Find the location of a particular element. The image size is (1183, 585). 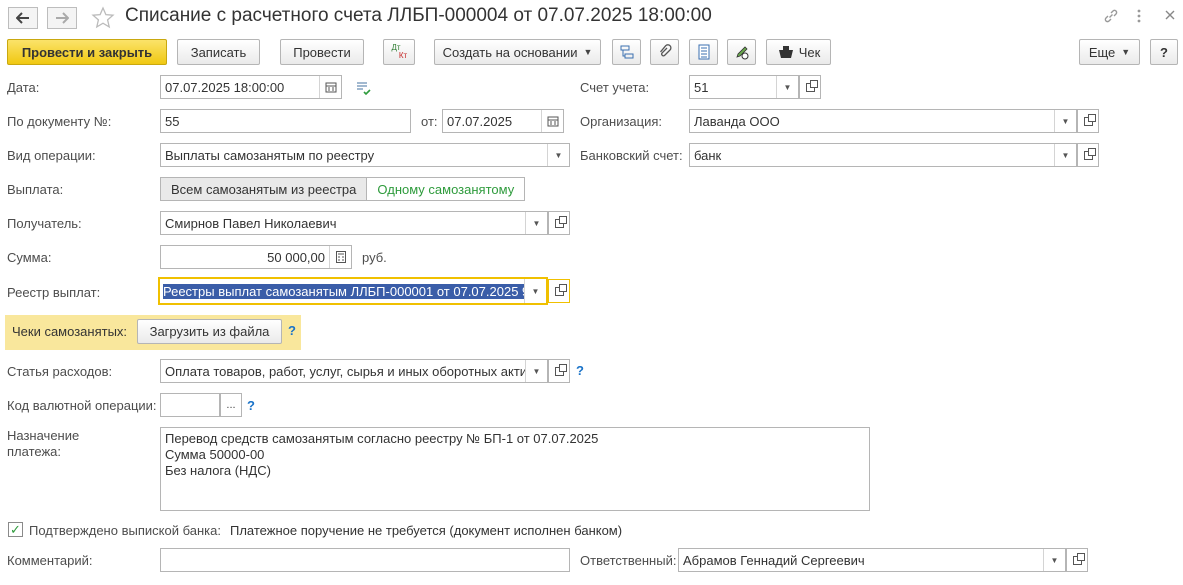

recipient-field: Смирнов Павел Николаевич ▼ is located at coordinates (354, 223).